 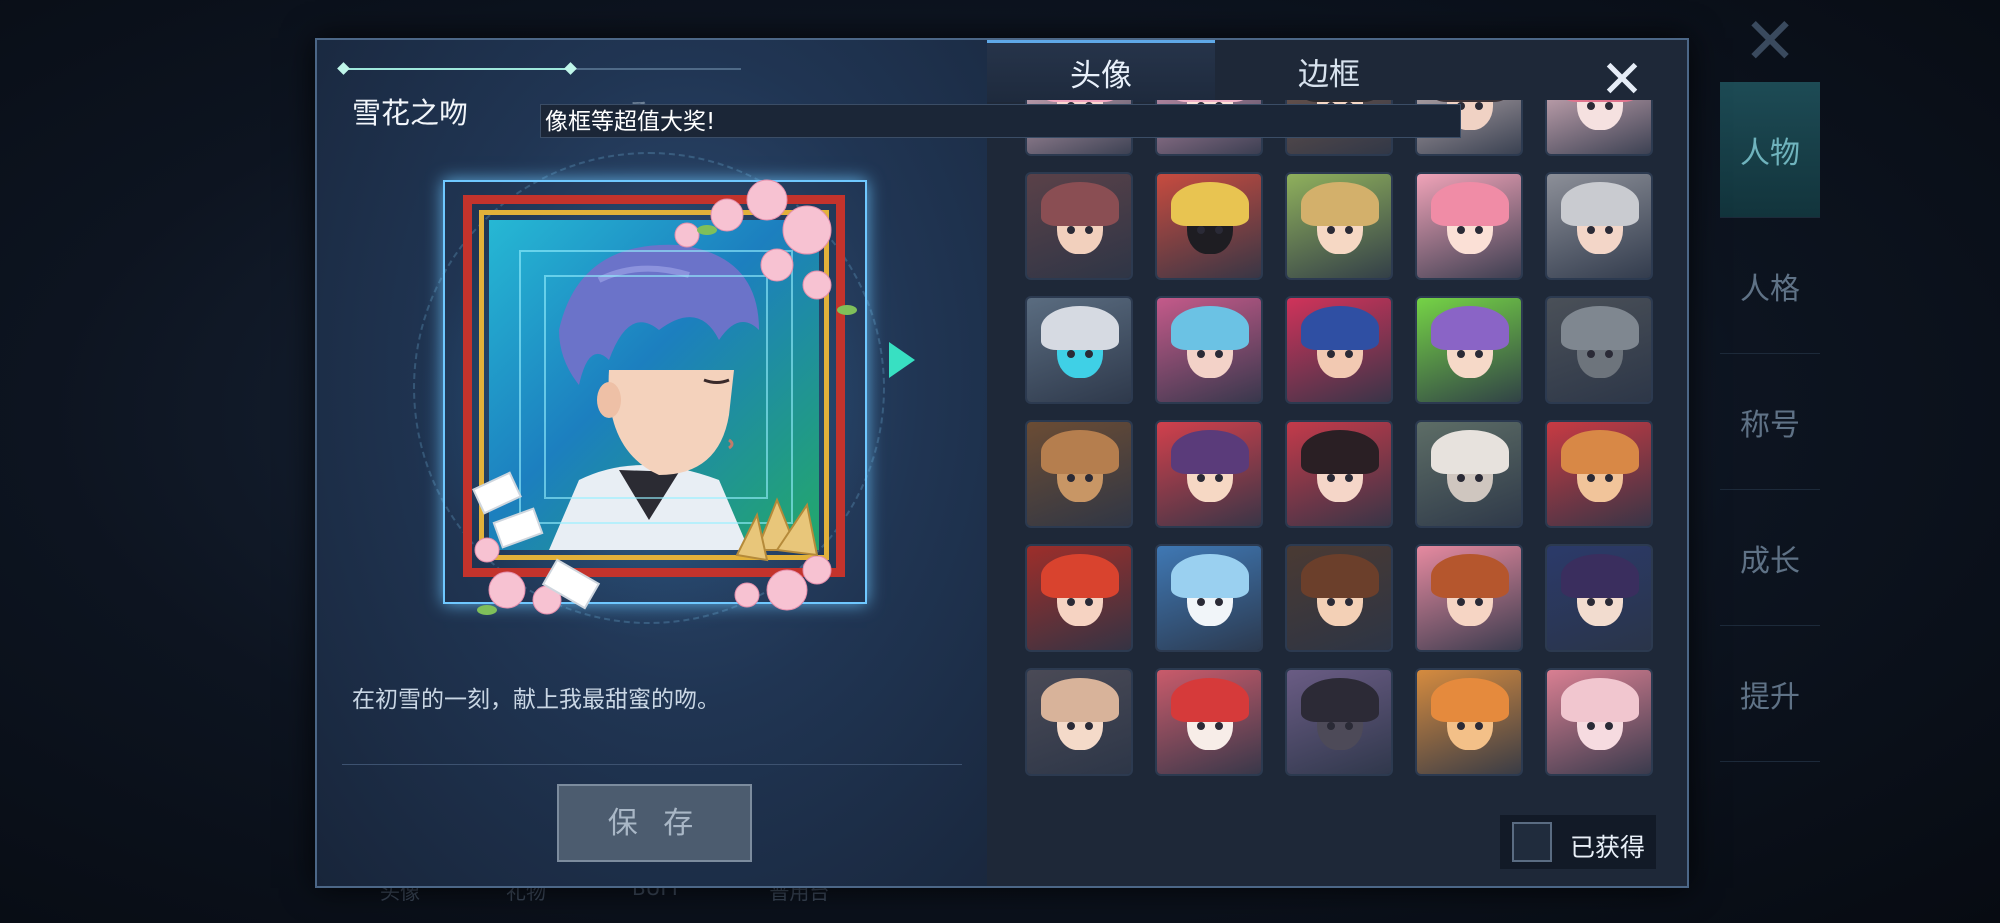 What do you see at coordinates (1770, 558) in the screenshot?
I see `background-sidebar-item-growth: 成长` at bounding box center [1770, 558].